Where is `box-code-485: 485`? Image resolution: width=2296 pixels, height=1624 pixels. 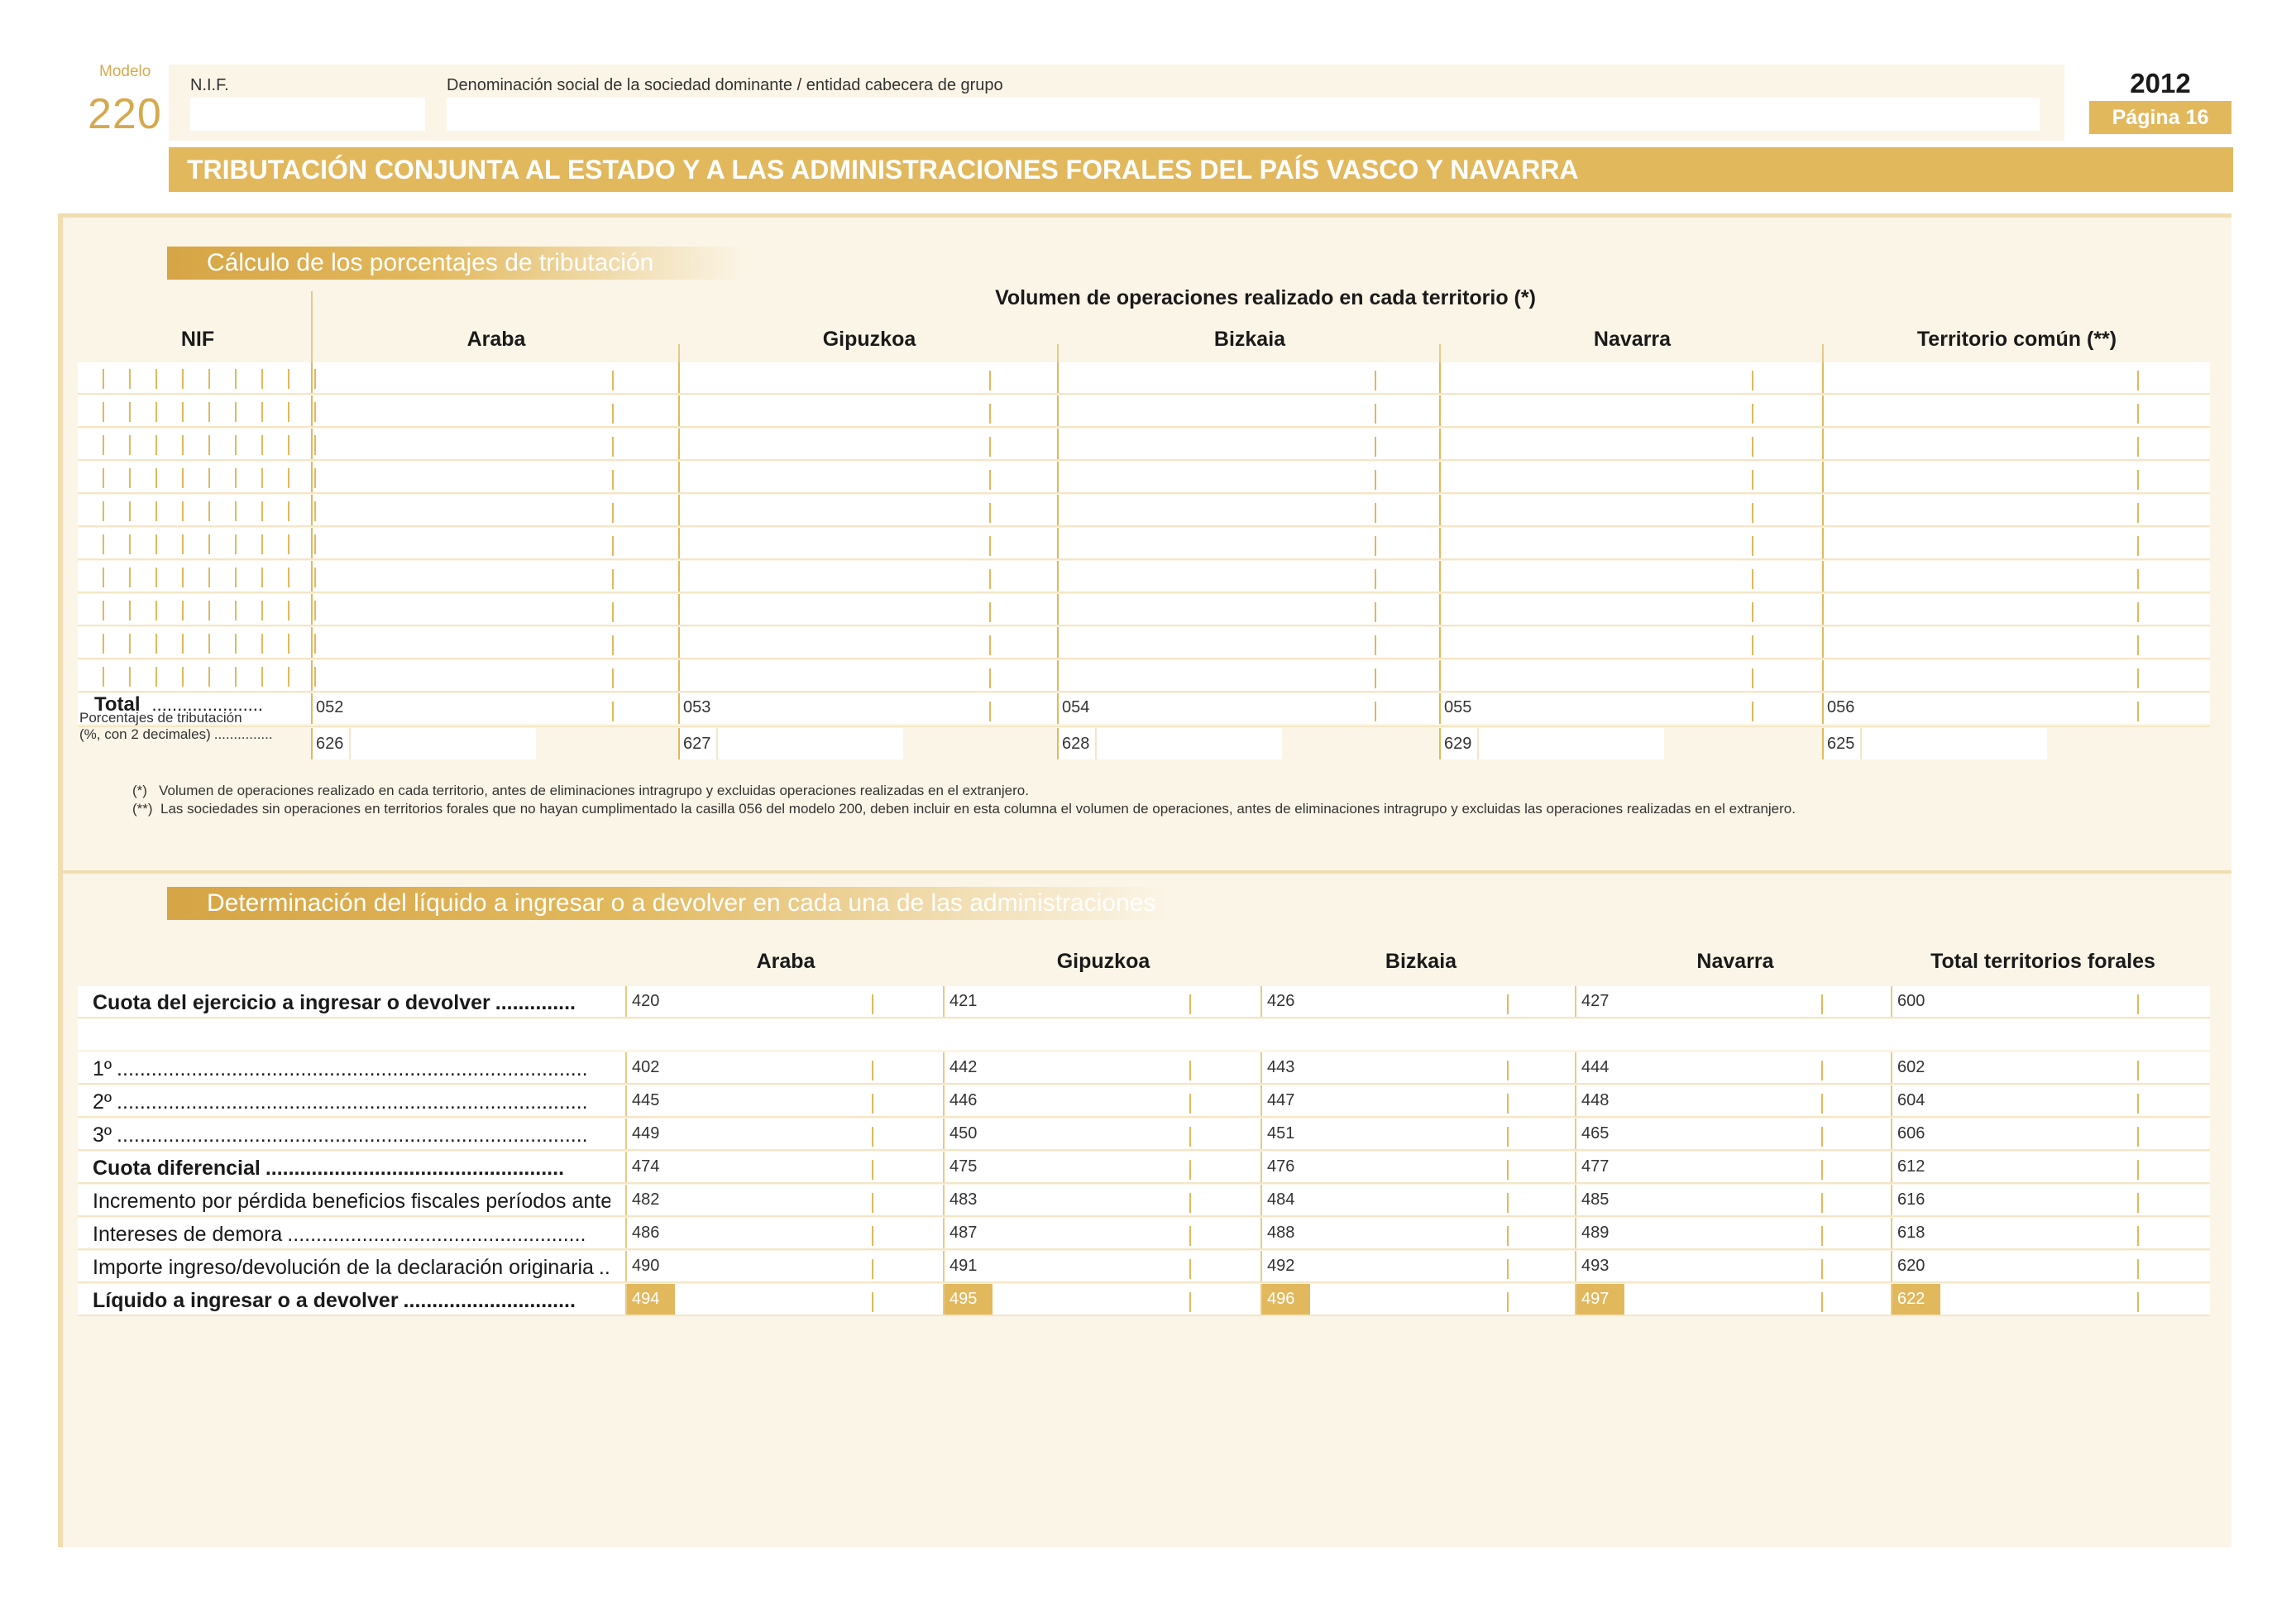 box-code-485: 485 is located at coordinates (1600, 1200).